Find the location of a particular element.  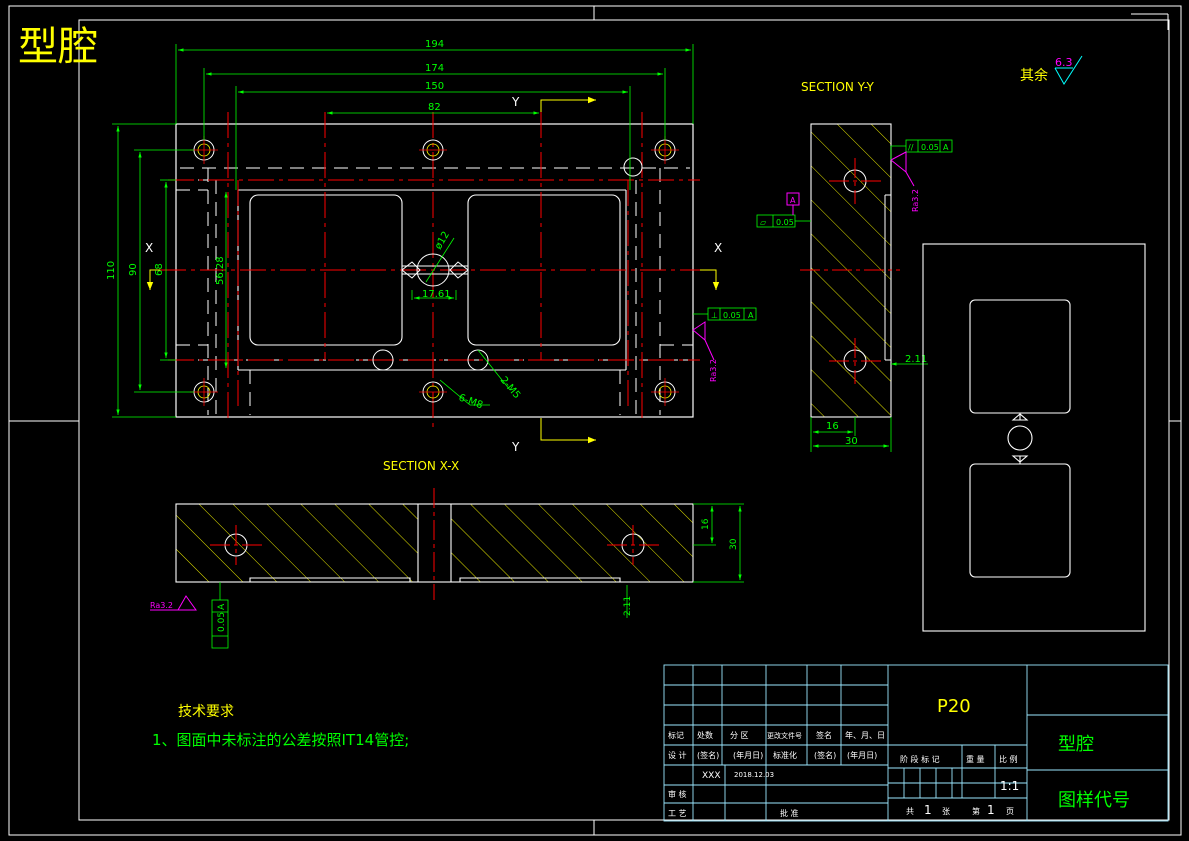

tb-scale: 1:1 is located at coordinates (1009, 786).